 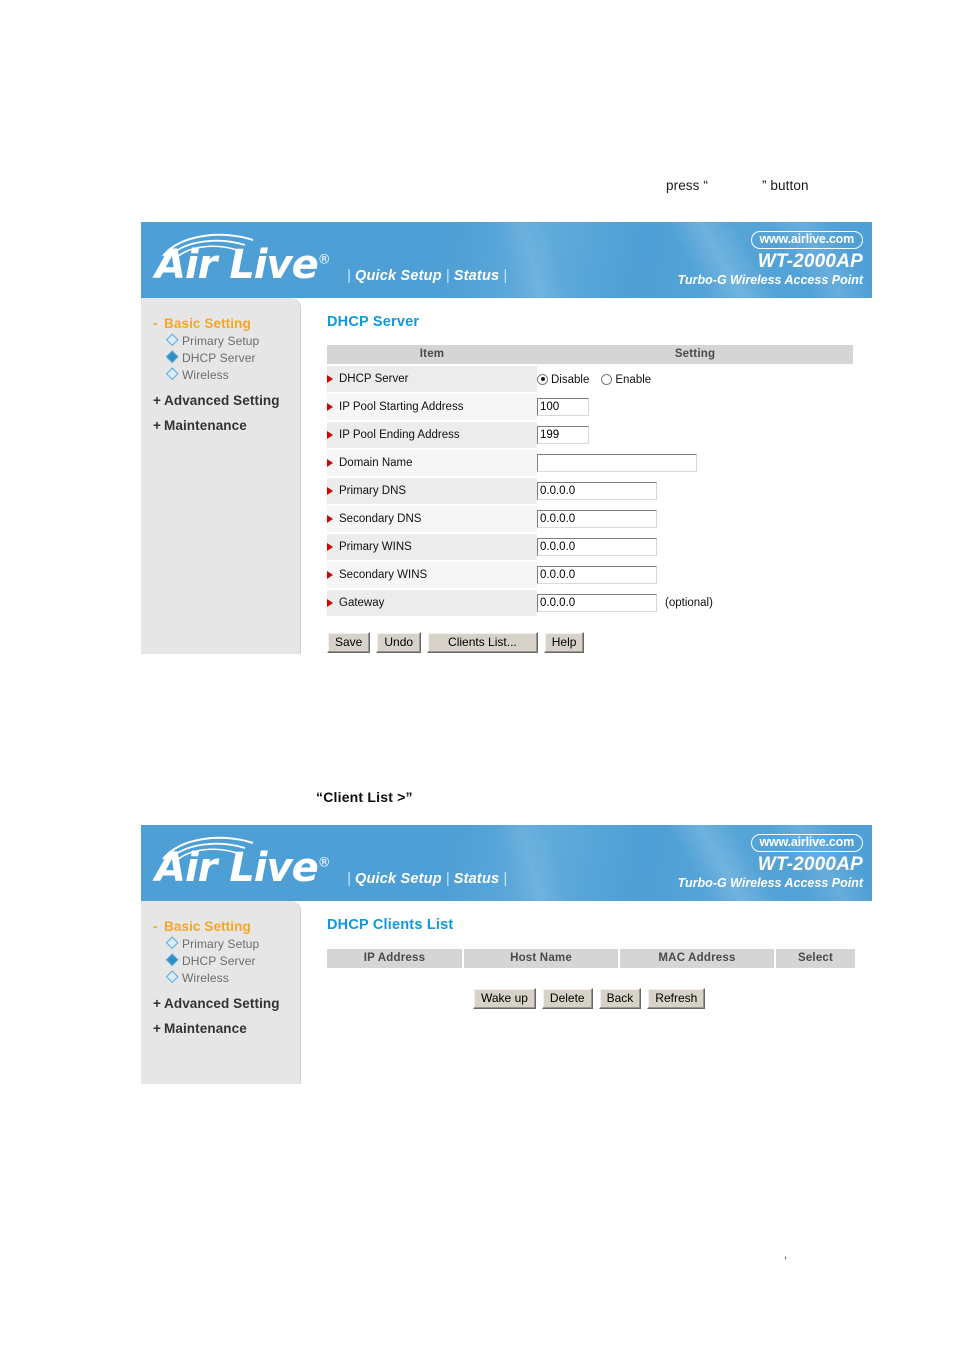 I want to click on page-title: DHCP Clients List, so click(x=390, y=925).